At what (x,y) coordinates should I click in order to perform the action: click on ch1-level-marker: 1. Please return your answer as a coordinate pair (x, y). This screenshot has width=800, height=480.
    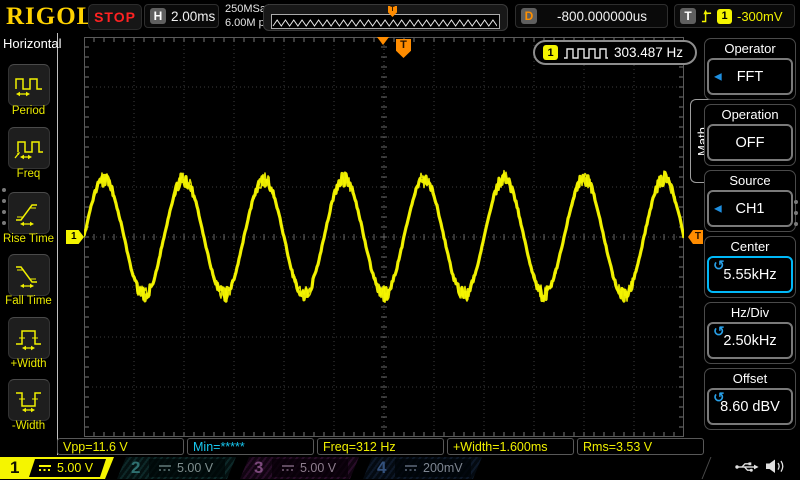
    Looking at the image, I should click on (75, 237).